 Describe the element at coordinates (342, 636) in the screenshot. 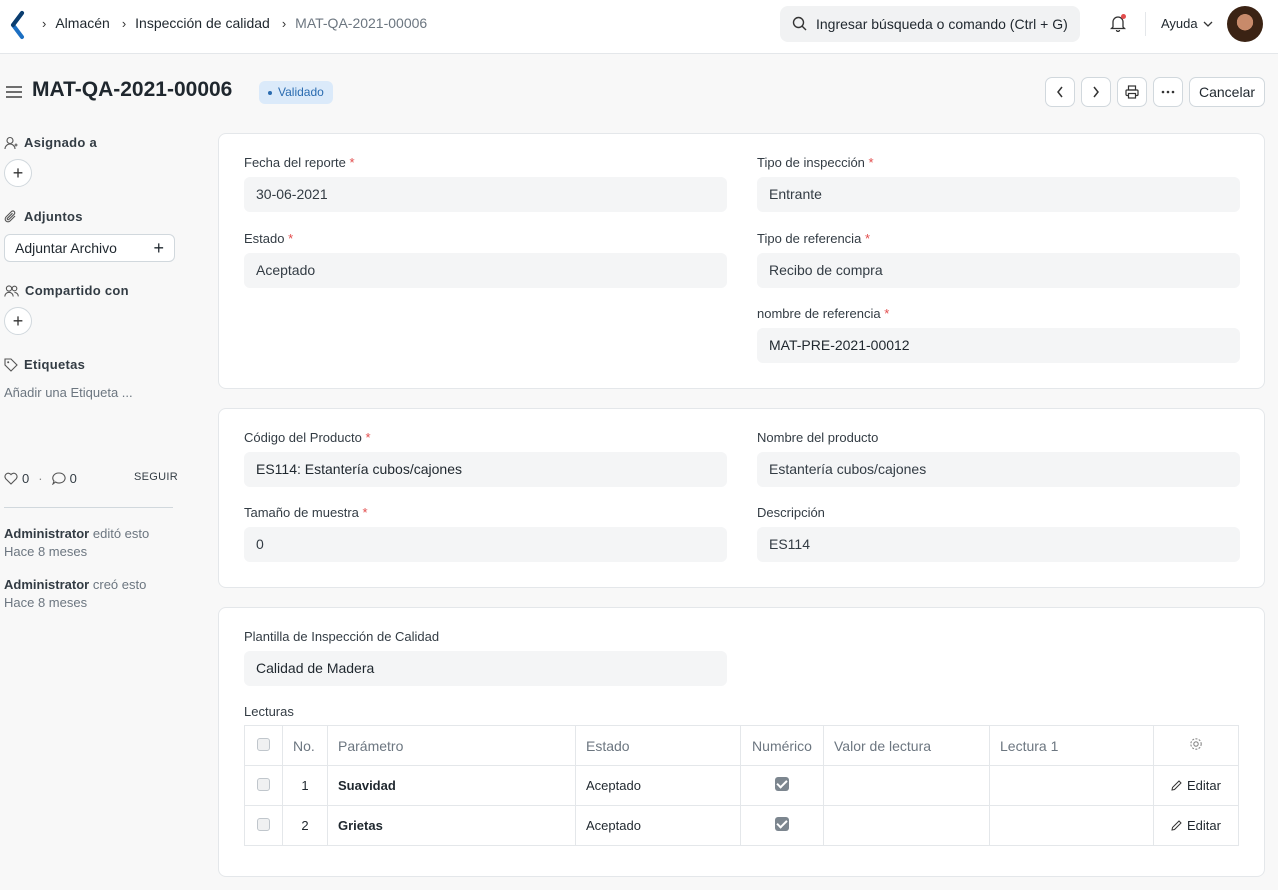

I see `template-label: Plantilla de Inspección de Calidad` at that location.